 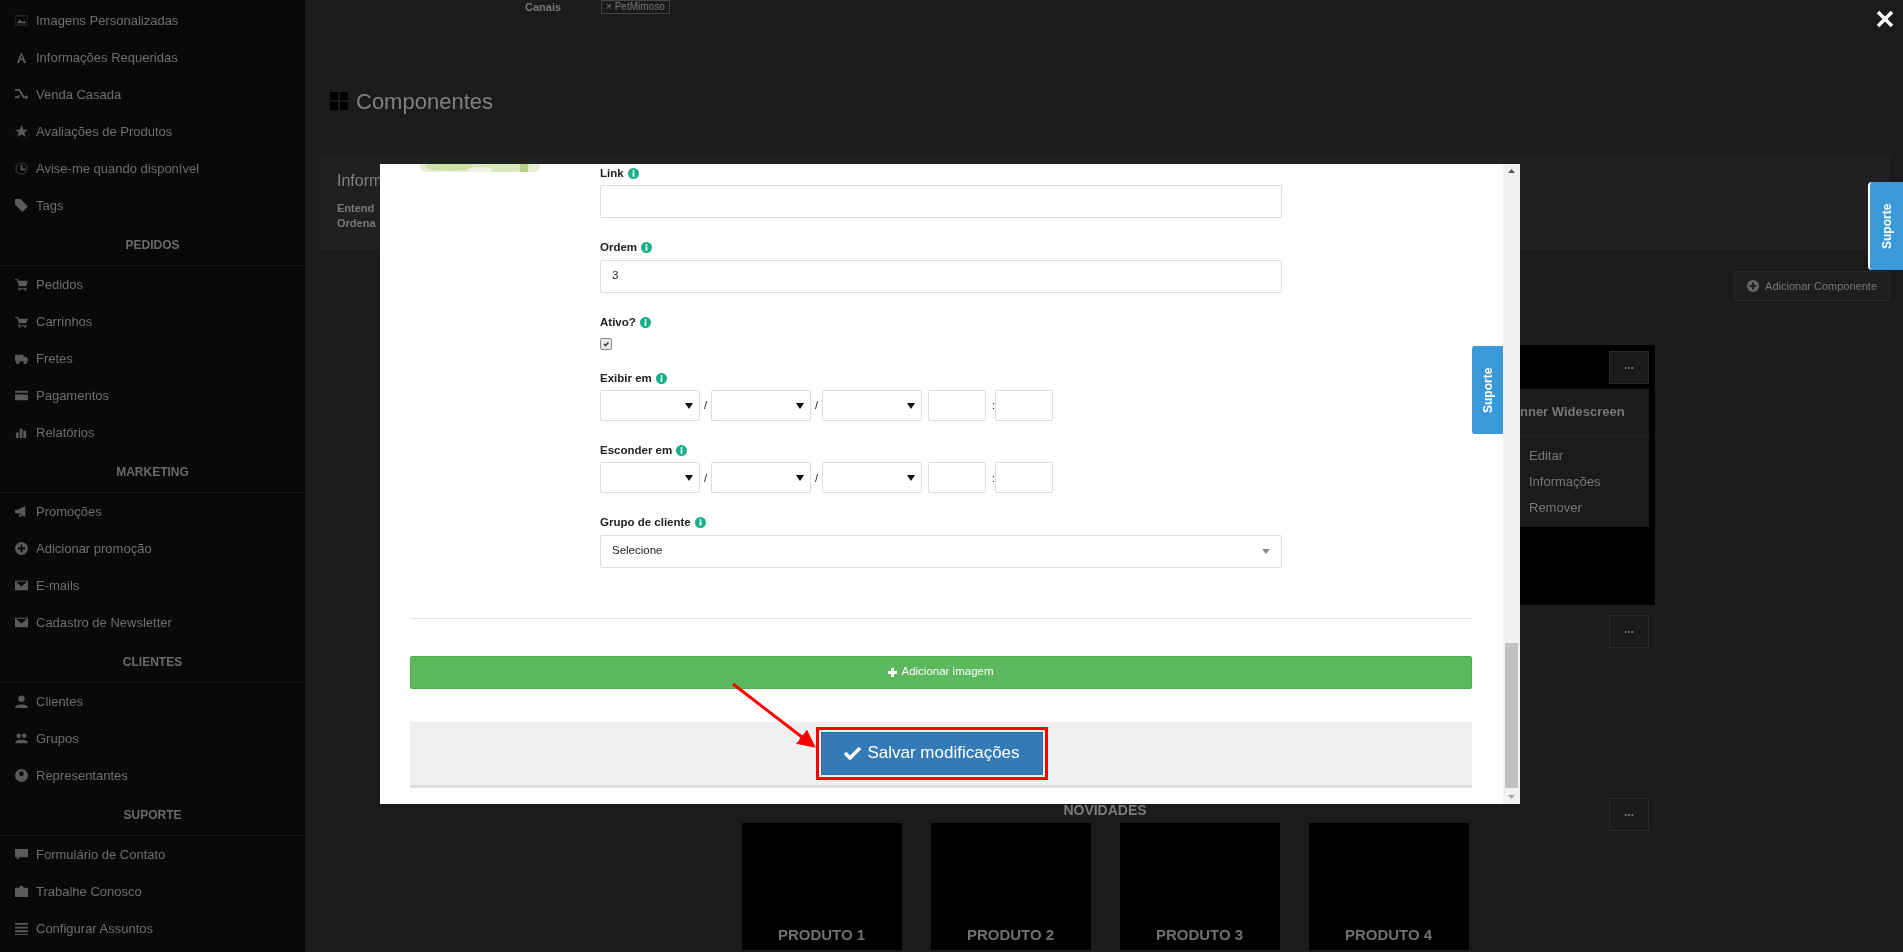 What do you see at coordinates (1589, 507) in the screenshot?
I see `menu-item: Remover` at bounding box center [1589, 507].